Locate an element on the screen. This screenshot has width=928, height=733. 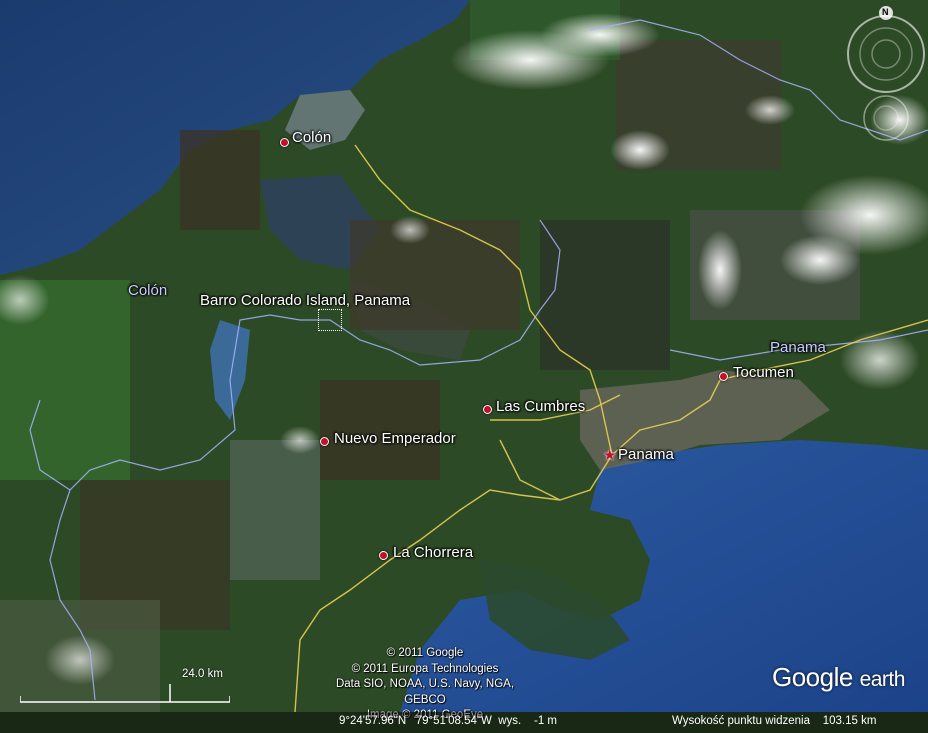
logo-google-text: Google is located at coordinates (812, 677).